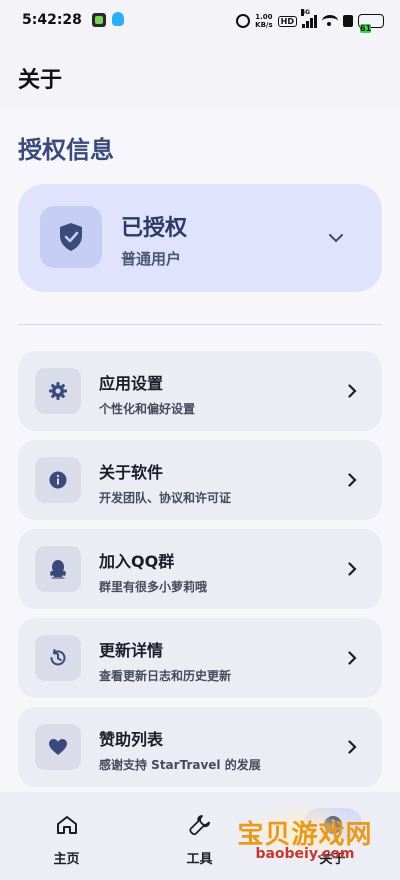 The width and height of the screenshot is (400, 880). What do you see at coordinates (305, 828) in the screenshot?
I see `watermark: 宝贝游戏网 baobeiy.com` at bounding box center [305, 828].